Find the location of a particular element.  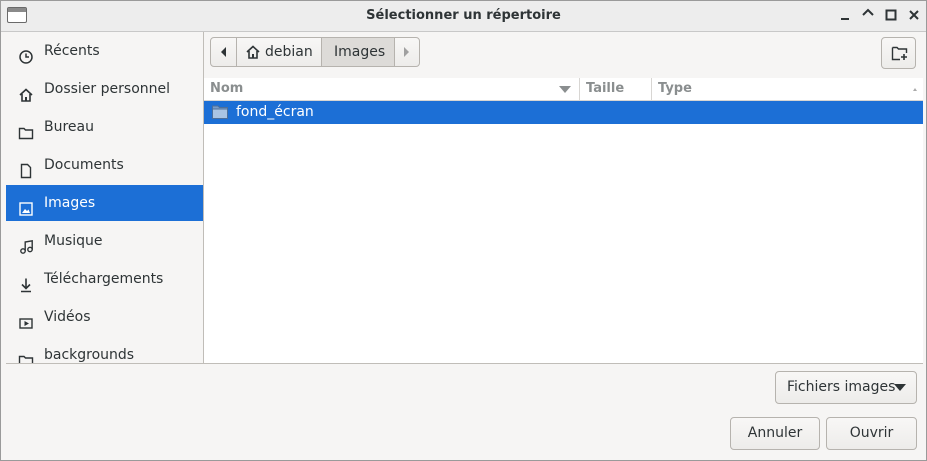

column-header-type: Type is located at coordinates (787, 89).